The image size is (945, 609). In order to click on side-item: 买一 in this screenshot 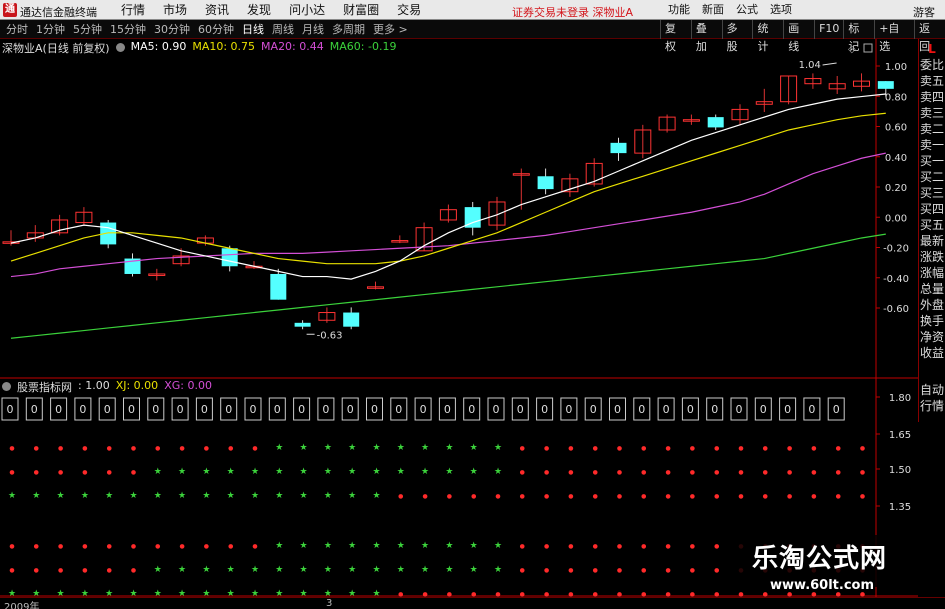, I will do `click(931, 161)`.